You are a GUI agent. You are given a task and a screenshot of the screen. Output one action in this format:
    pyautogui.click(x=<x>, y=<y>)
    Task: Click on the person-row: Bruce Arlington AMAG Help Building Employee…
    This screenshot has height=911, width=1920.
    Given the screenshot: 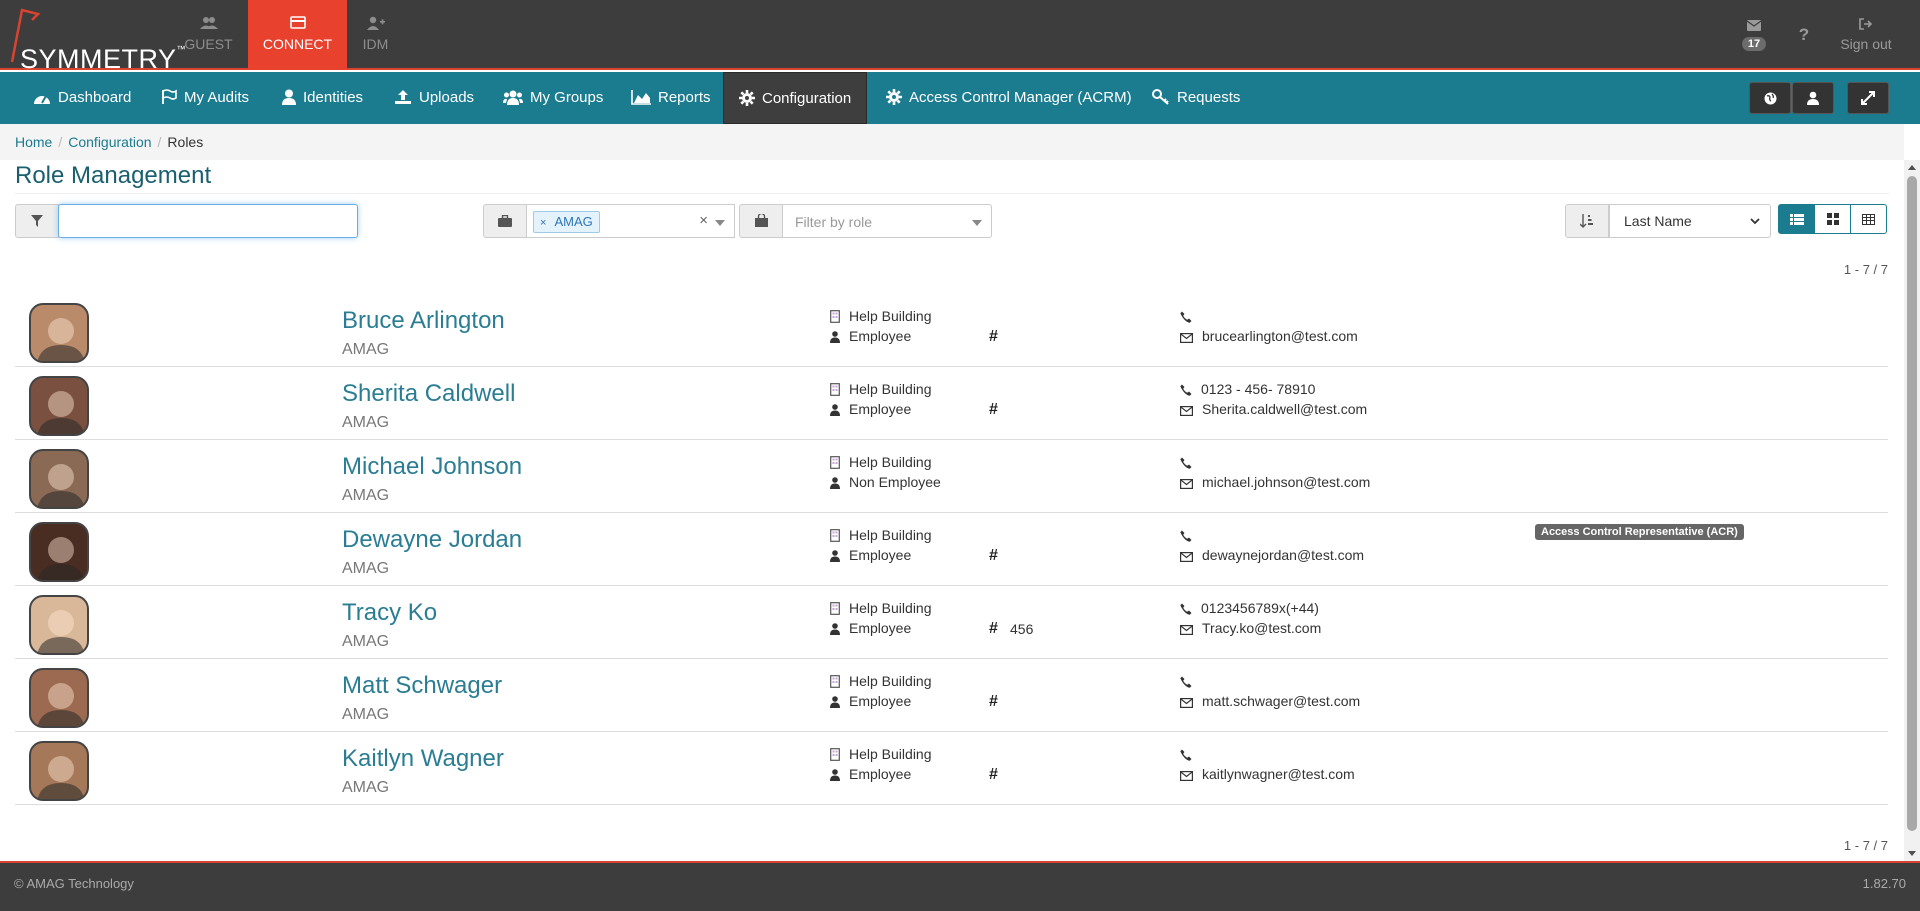 What is the action you would take?
    pyautogui.click(x=951, y=330)
    